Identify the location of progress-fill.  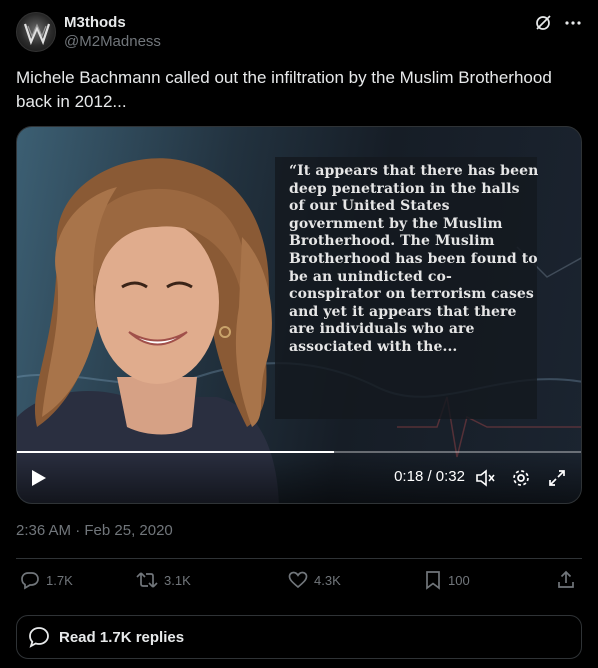
(176, 452).